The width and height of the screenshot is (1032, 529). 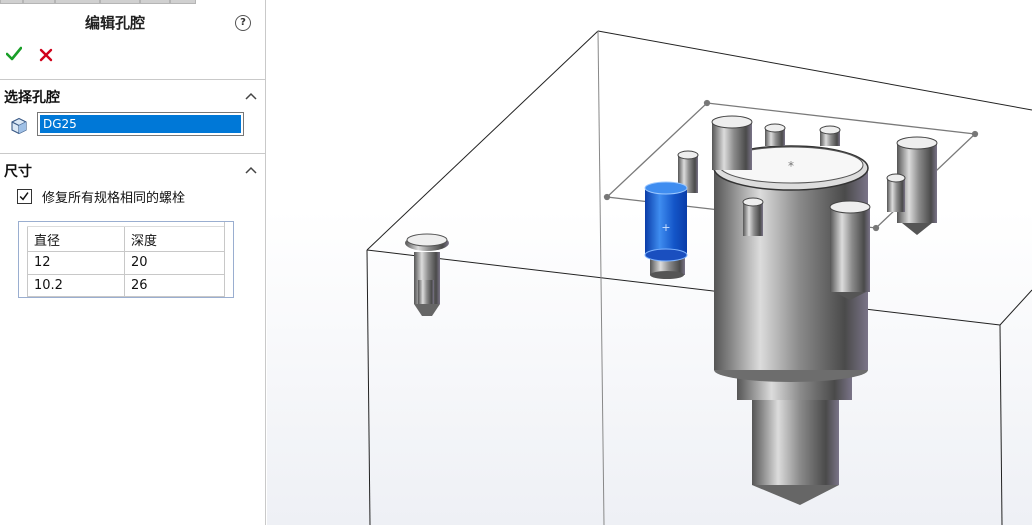 What do you see at coordinates (32, 98) in the screenshot?
I see `select-section-title: 选择孔腔` at bounding box center [32, 98].